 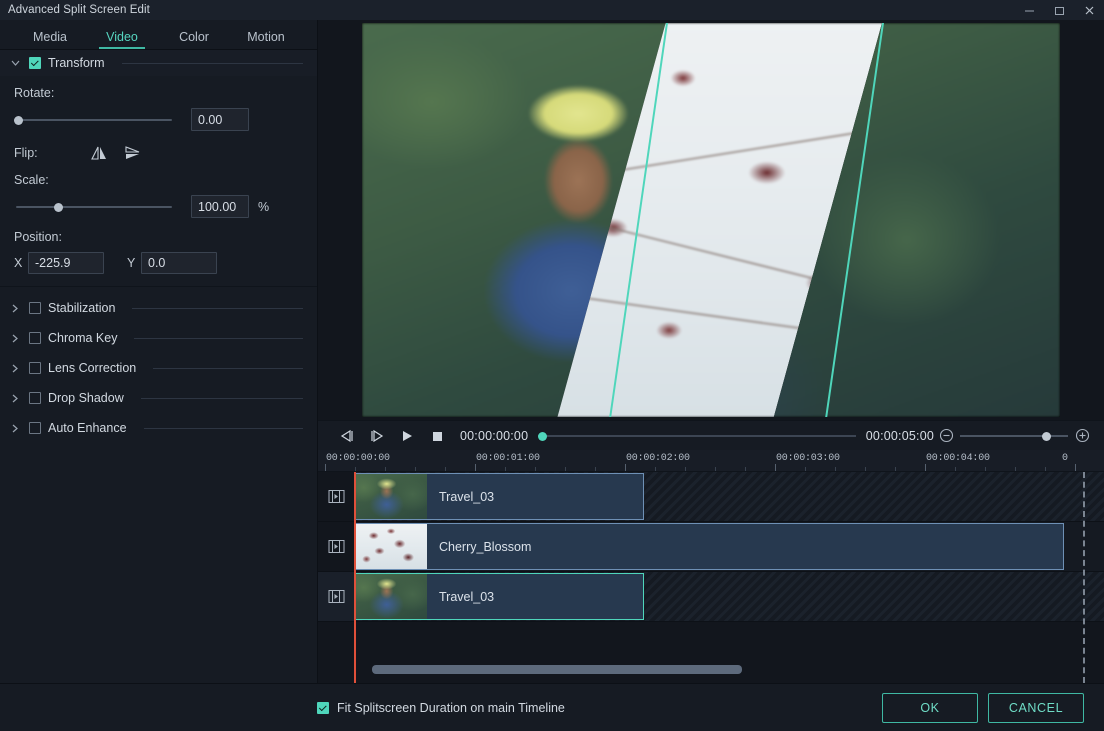 What do you see at coordinates (35, 368) in the screenshot?
I see `lens-correction-checkbox` at bounding box center [35, 368].